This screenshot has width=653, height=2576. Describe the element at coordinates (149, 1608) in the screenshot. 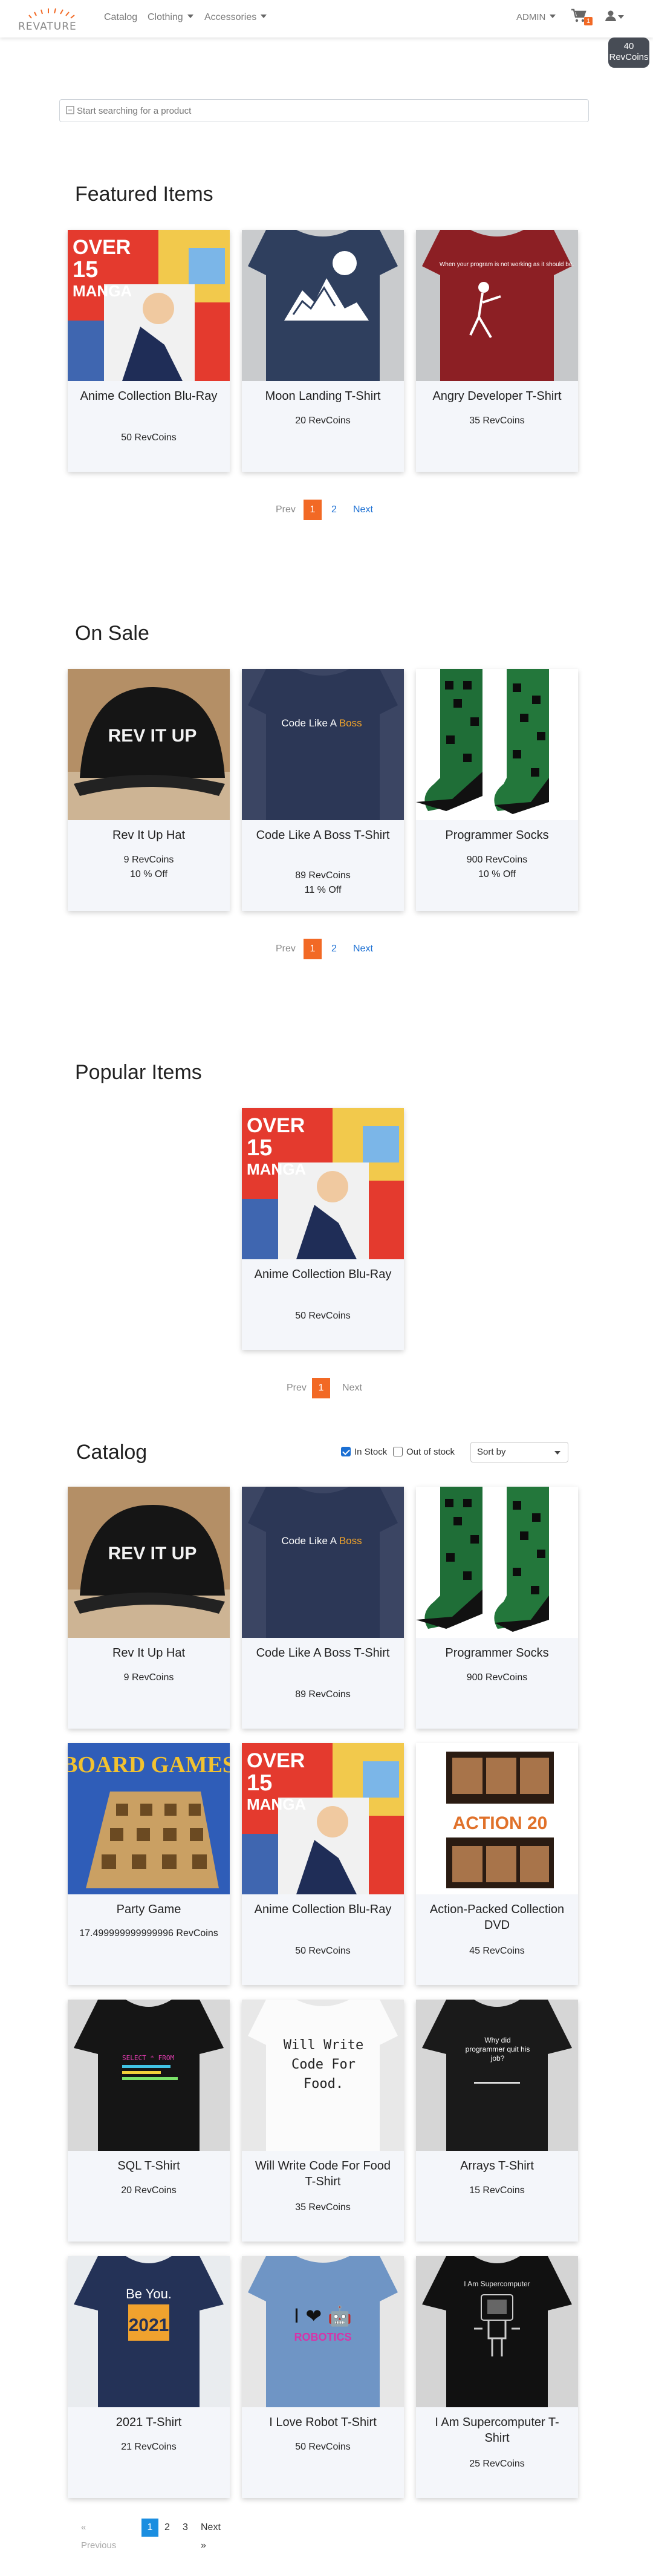

I see `product-card: REV IT UP Rev It Up Hat 9 RevCoins` at that location.